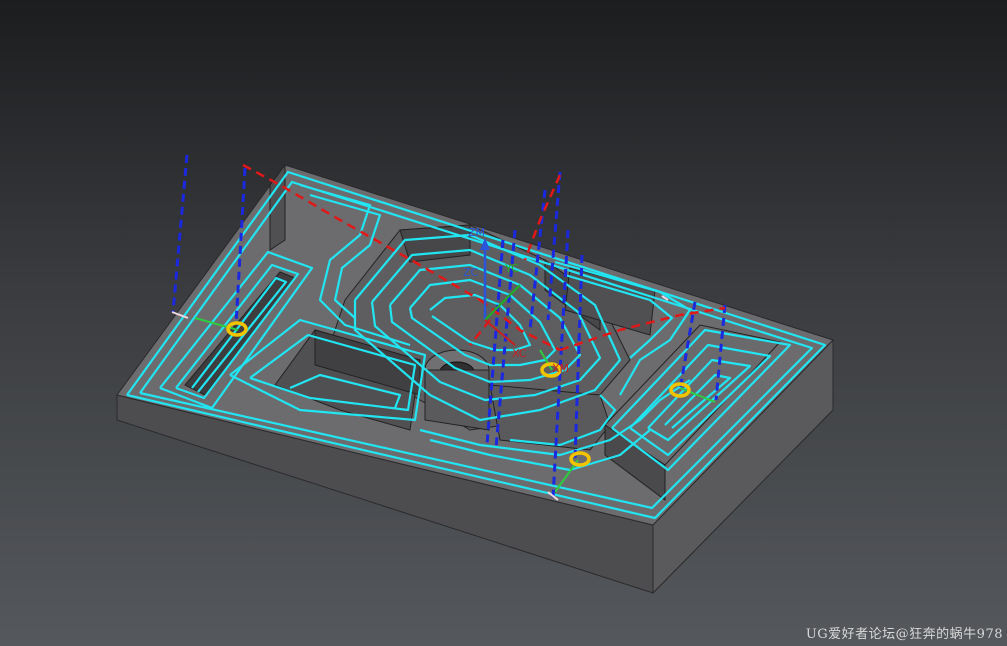 This screenshot has width=1007, height=646. What do you see at coordinates (457, 400) in the screenshot?
I see `boss-wall` at bounding box center [457, 400].